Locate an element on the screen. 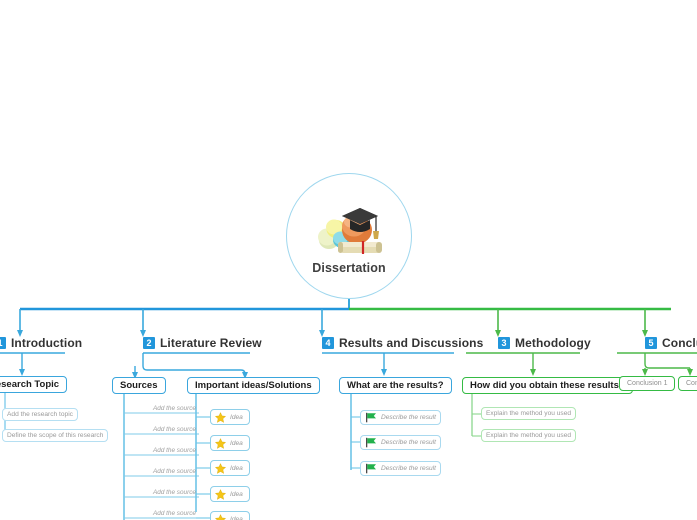 The image size is (697, 520). branch-results-and-discussions: 4 Results and Discussions is located at coordinates (402, 342).